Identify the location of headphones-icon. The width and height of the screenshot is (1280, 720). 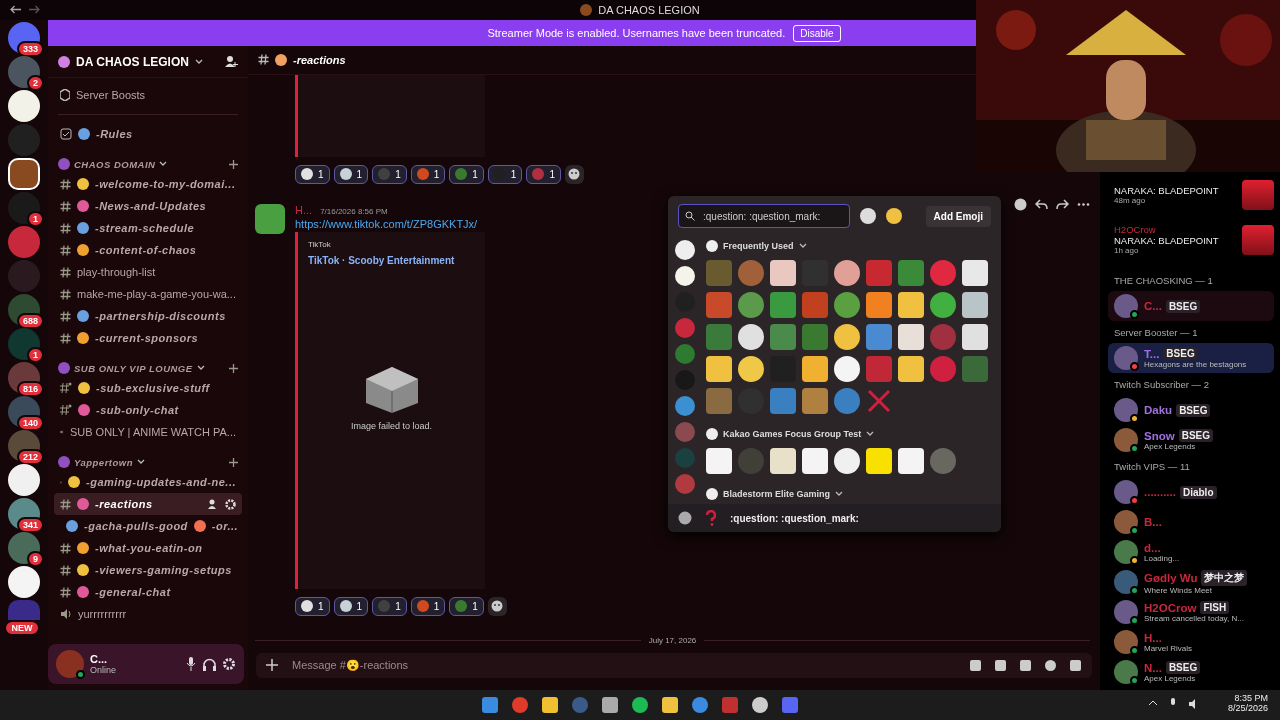
(209, 664).